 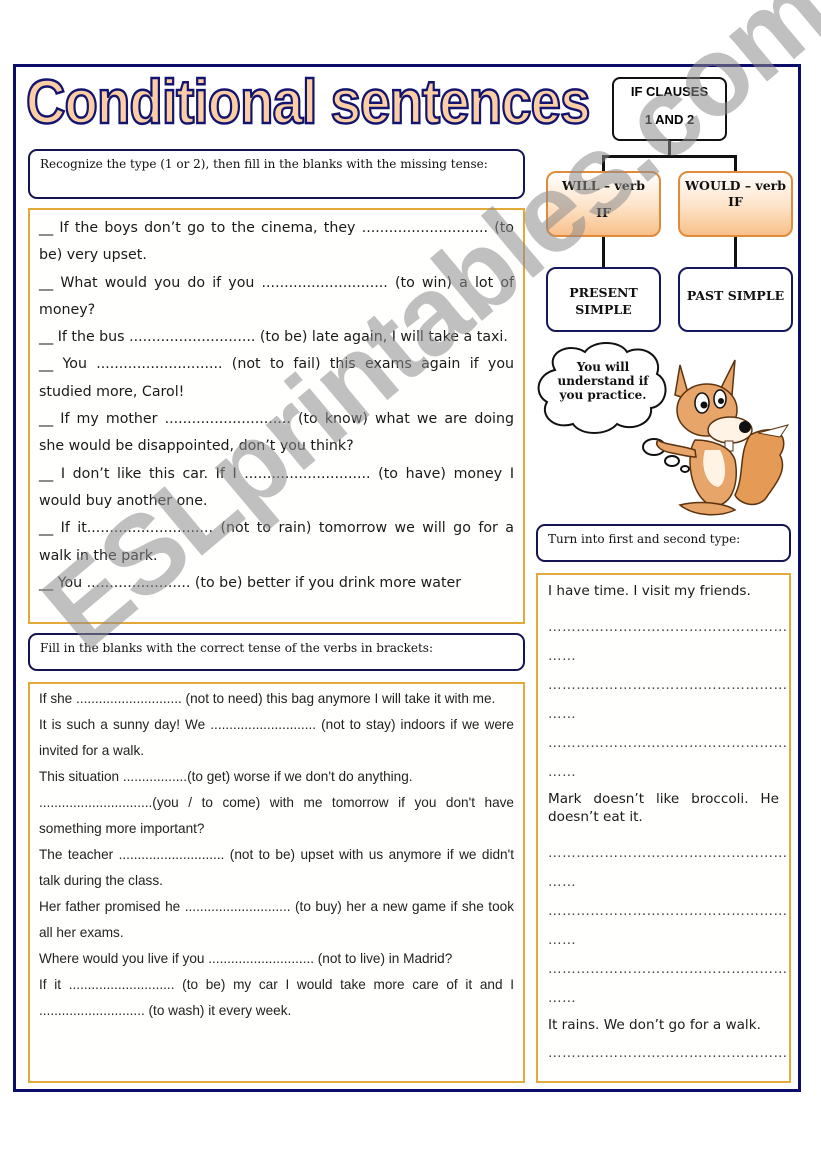 I want to click on diagram-type2-box: WOULD – verb IF, so click(x=735, y=204).